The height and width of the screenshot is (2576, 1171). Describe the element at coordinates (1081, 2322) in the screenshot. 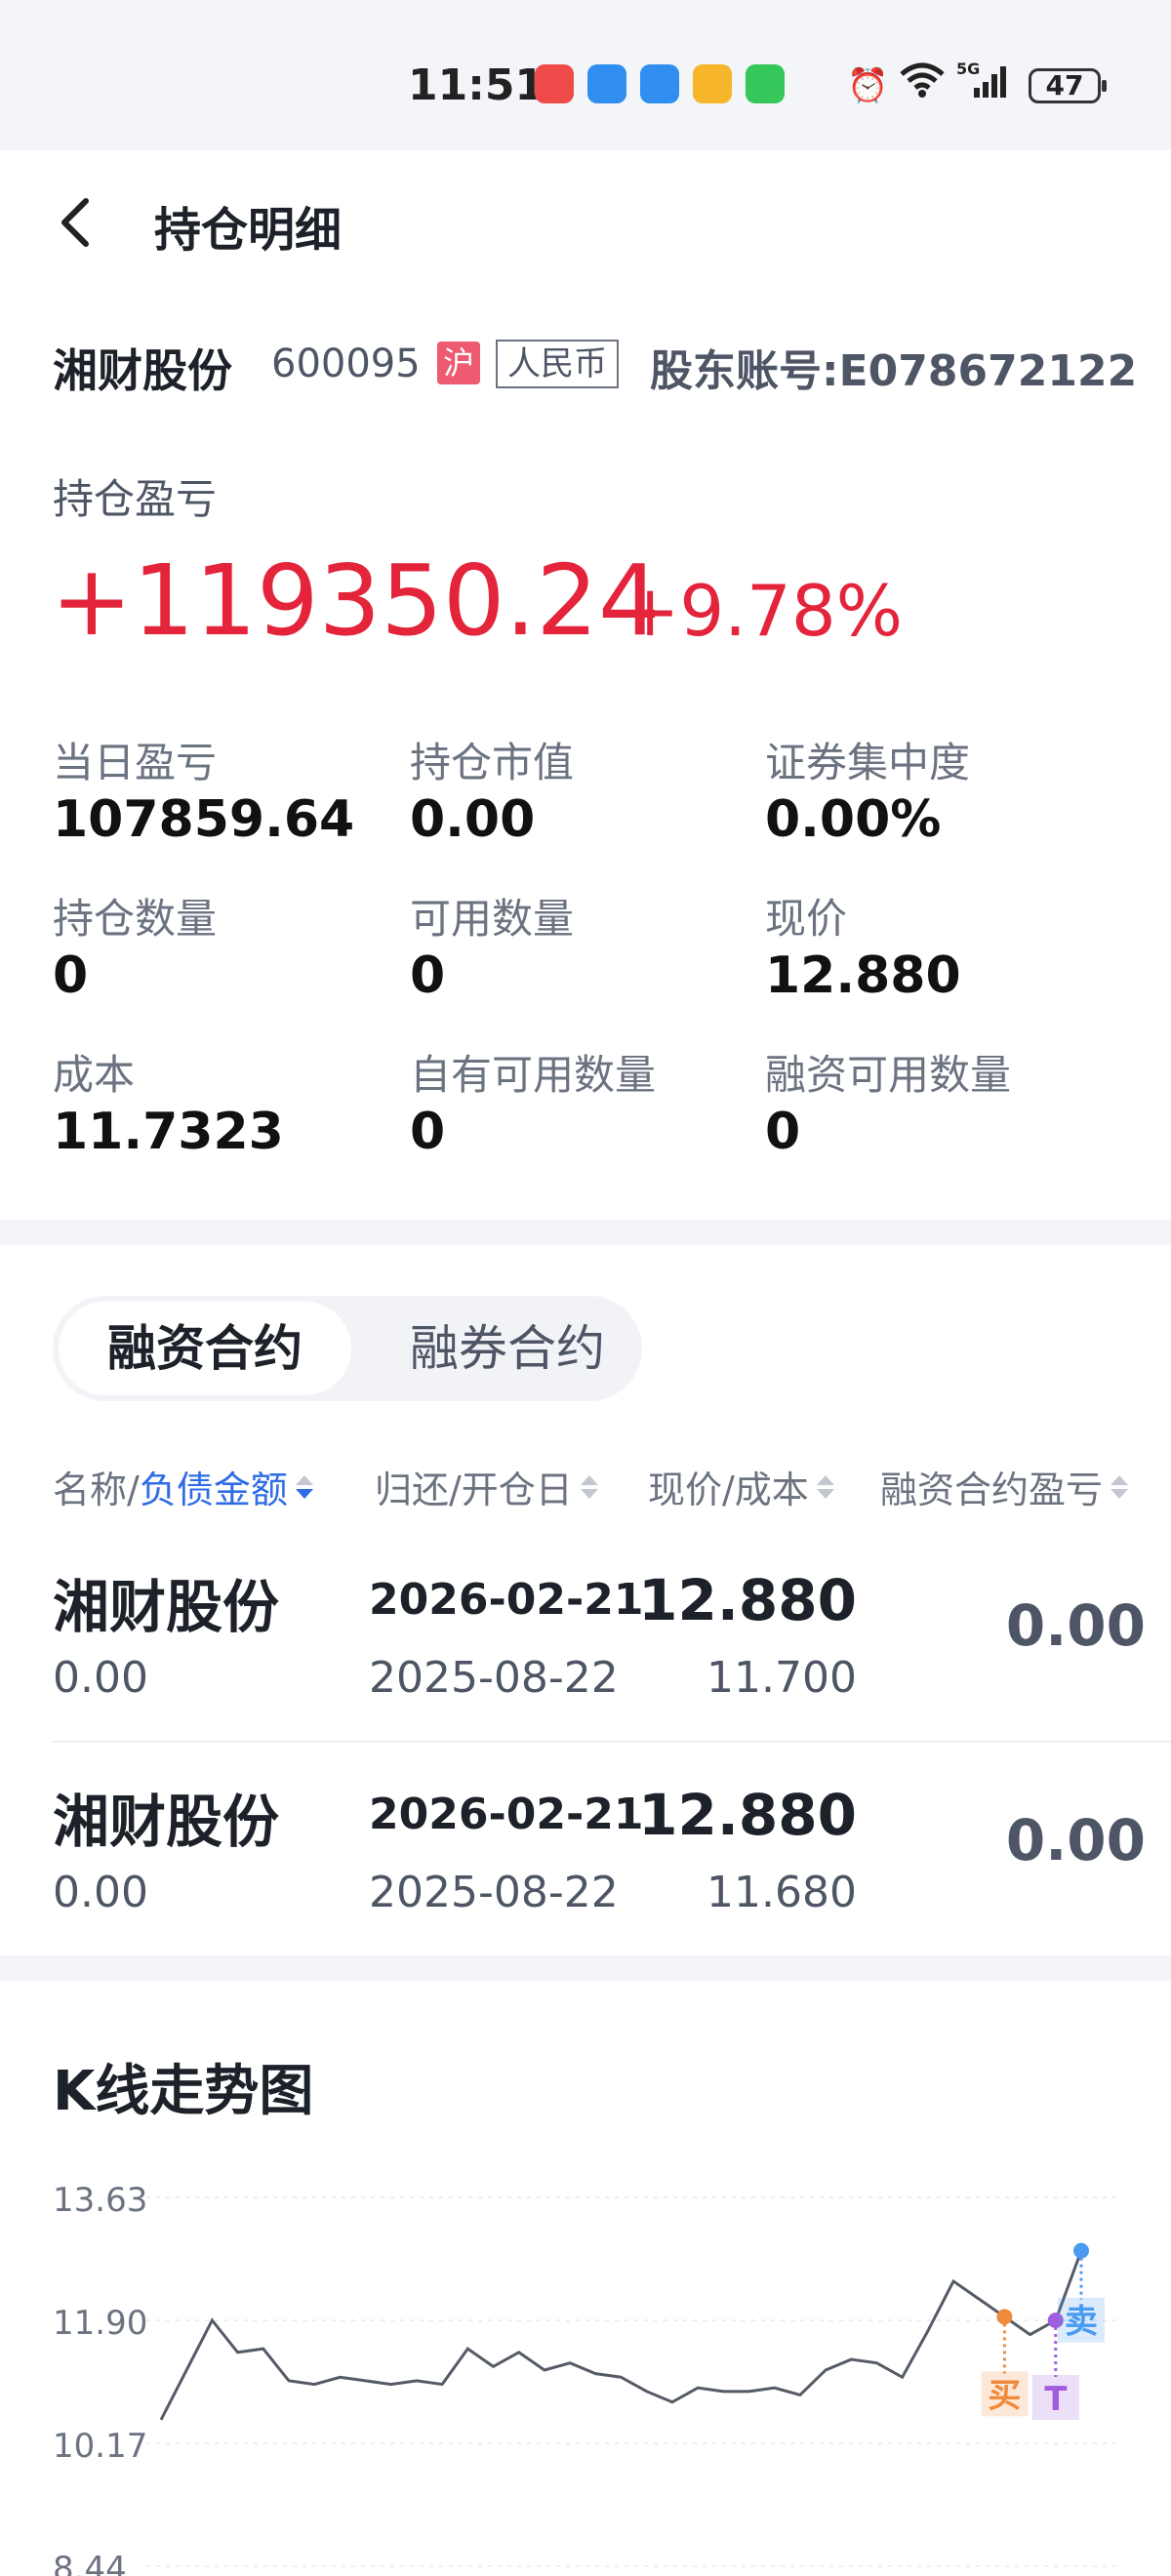

I see `marker-label: 卖` at that location.